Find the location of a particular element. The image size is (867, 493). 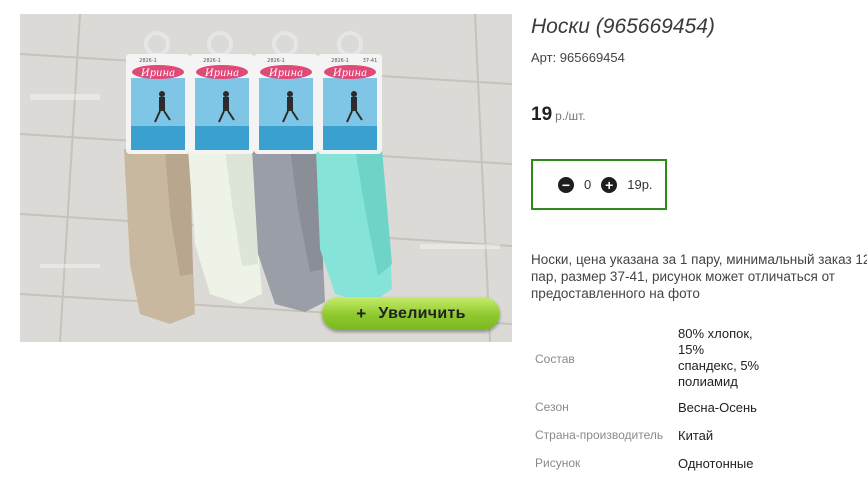

property-value: 80% хлопок, 15% спандекс, 5% полиамид is located at coordinates (733, 358).